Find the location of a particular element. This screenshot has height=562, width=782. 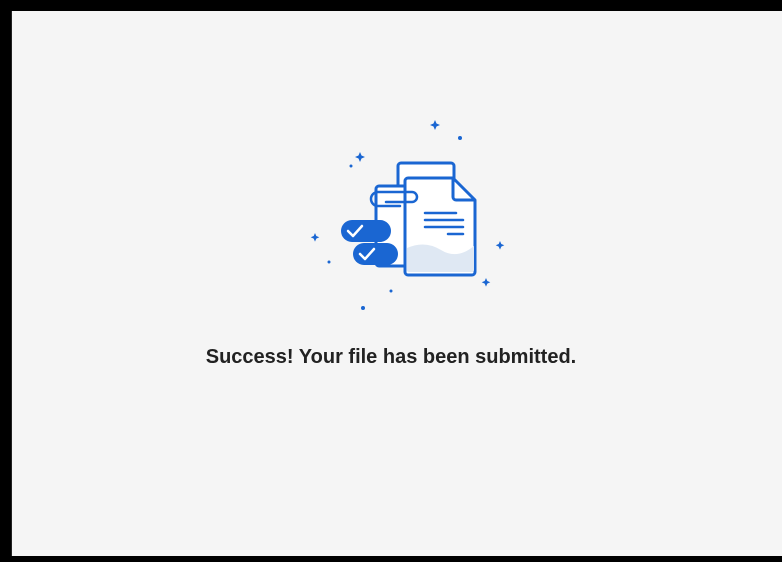

success-message: Success! Your file has been submitted. is located at coordinates (391, 357).